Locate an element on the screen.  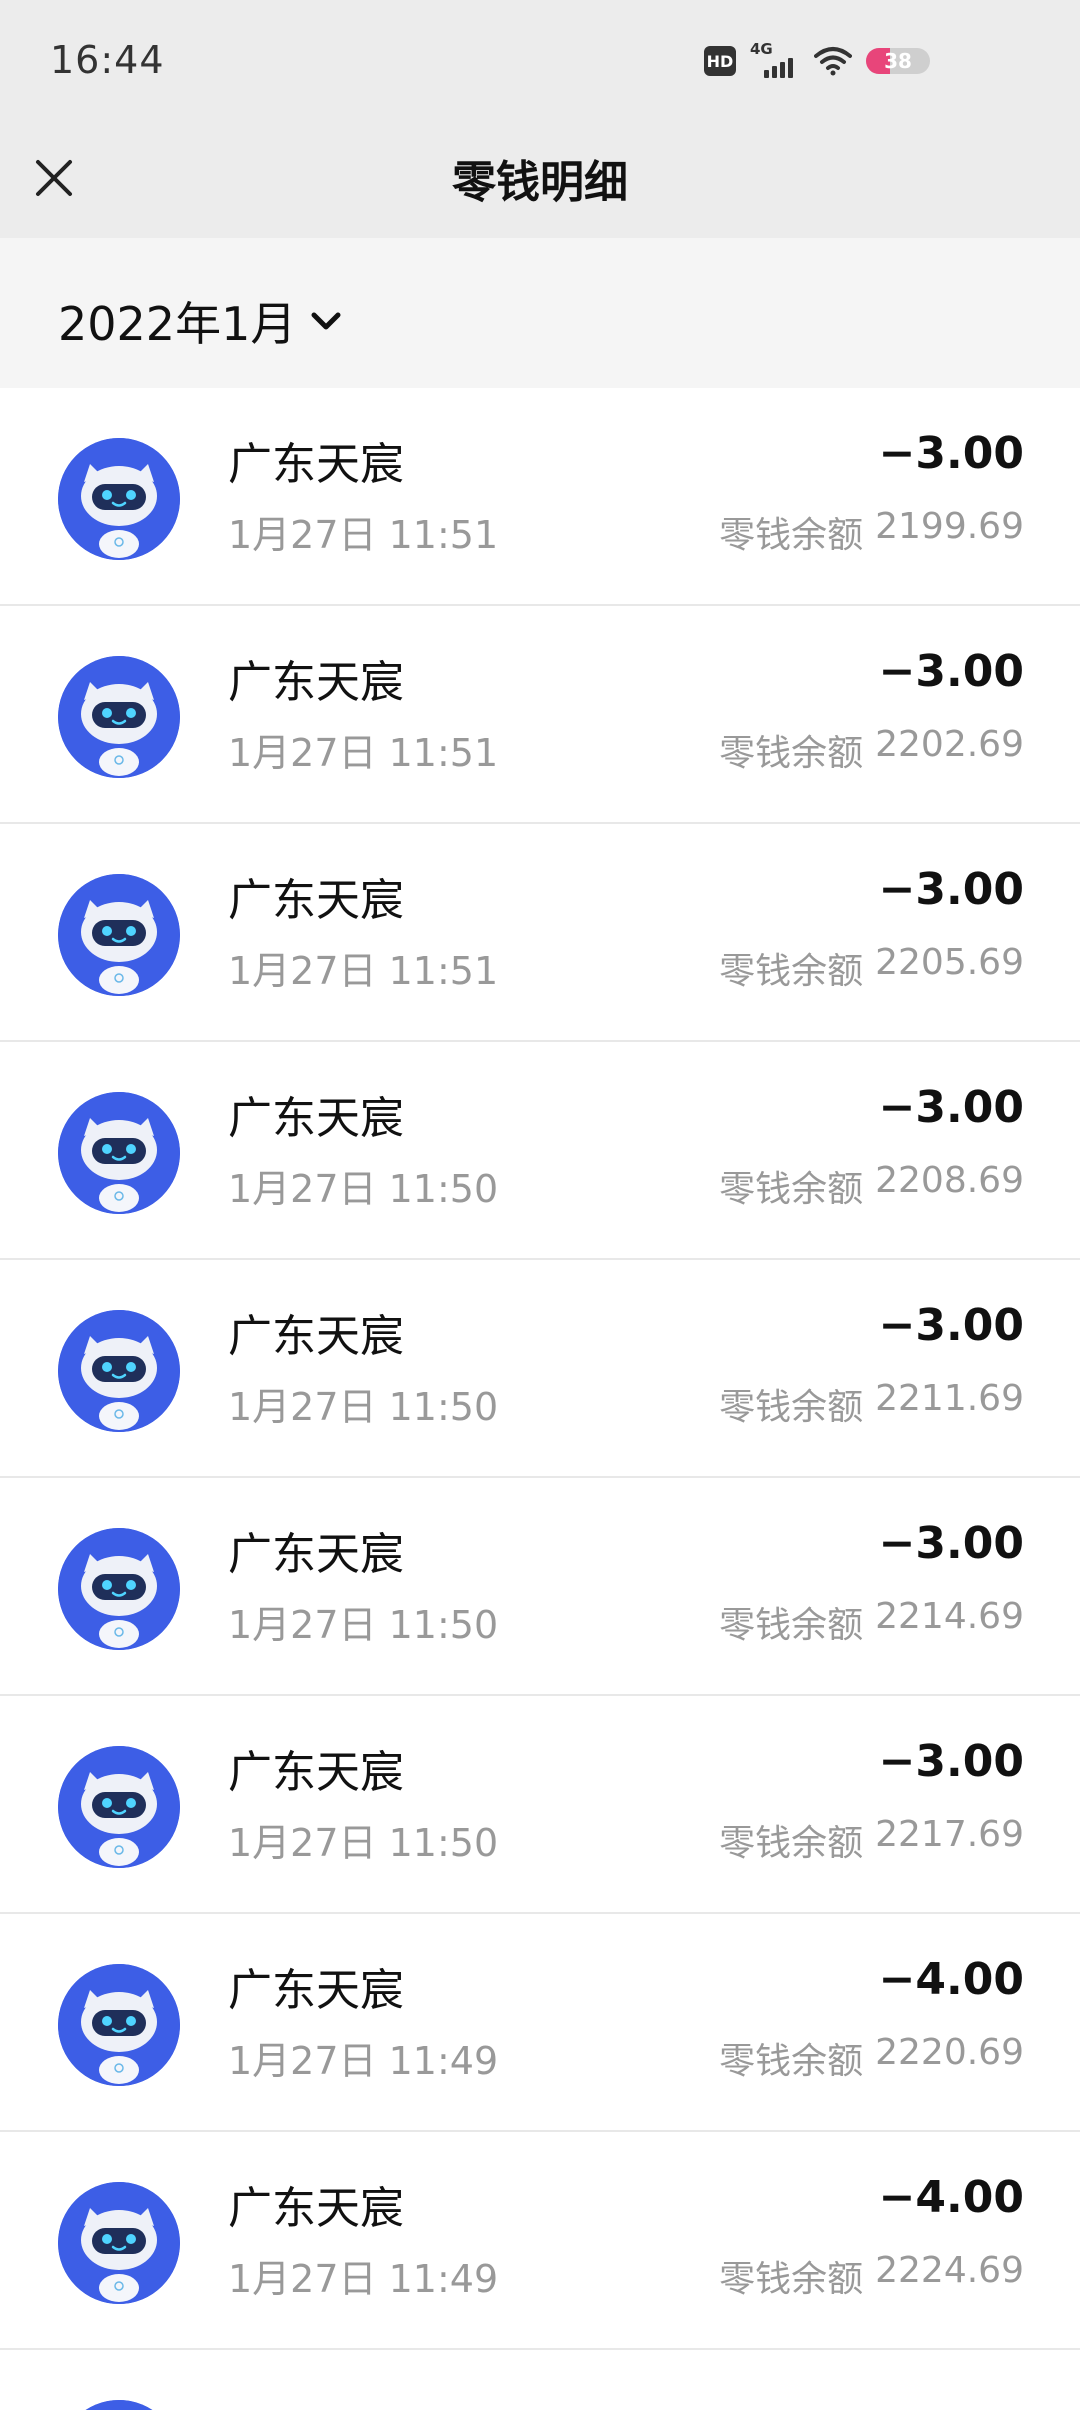
page-title: 零钱明细 is located at coordinates (540, 182).